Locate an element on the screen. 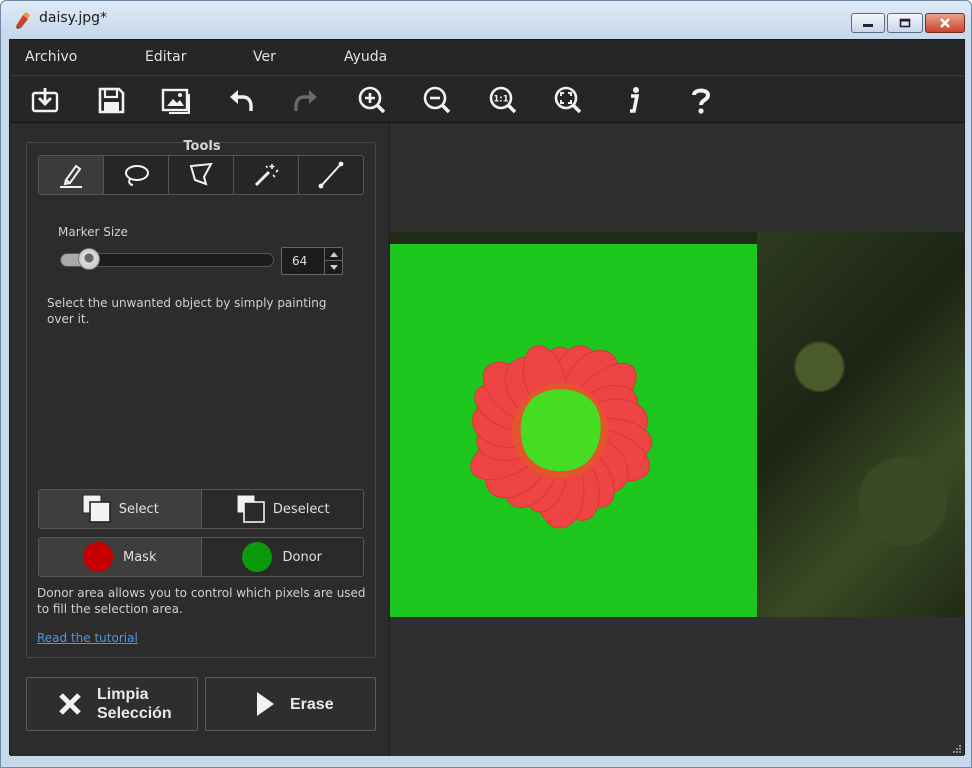  erase-button: Erase is located at coordinates (290, 704).